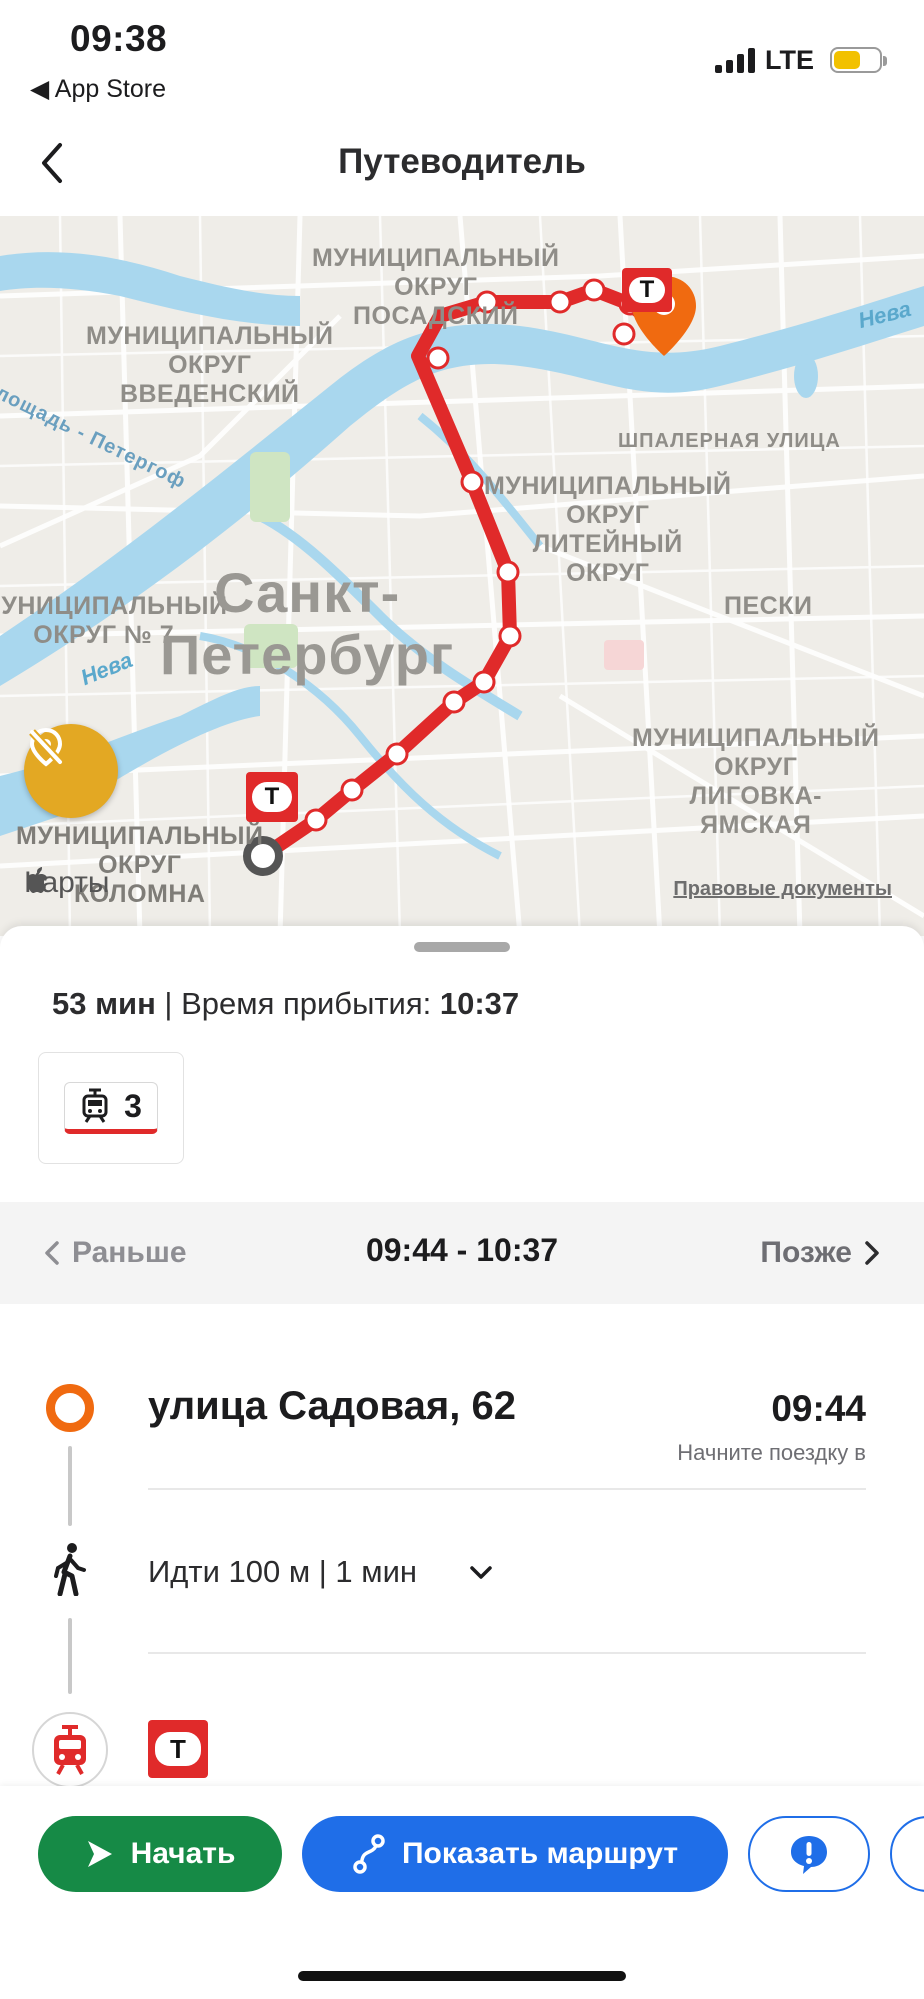 This screenshot has height=1999, width=924. I want to click on location-off-icon, so click(46, 747).